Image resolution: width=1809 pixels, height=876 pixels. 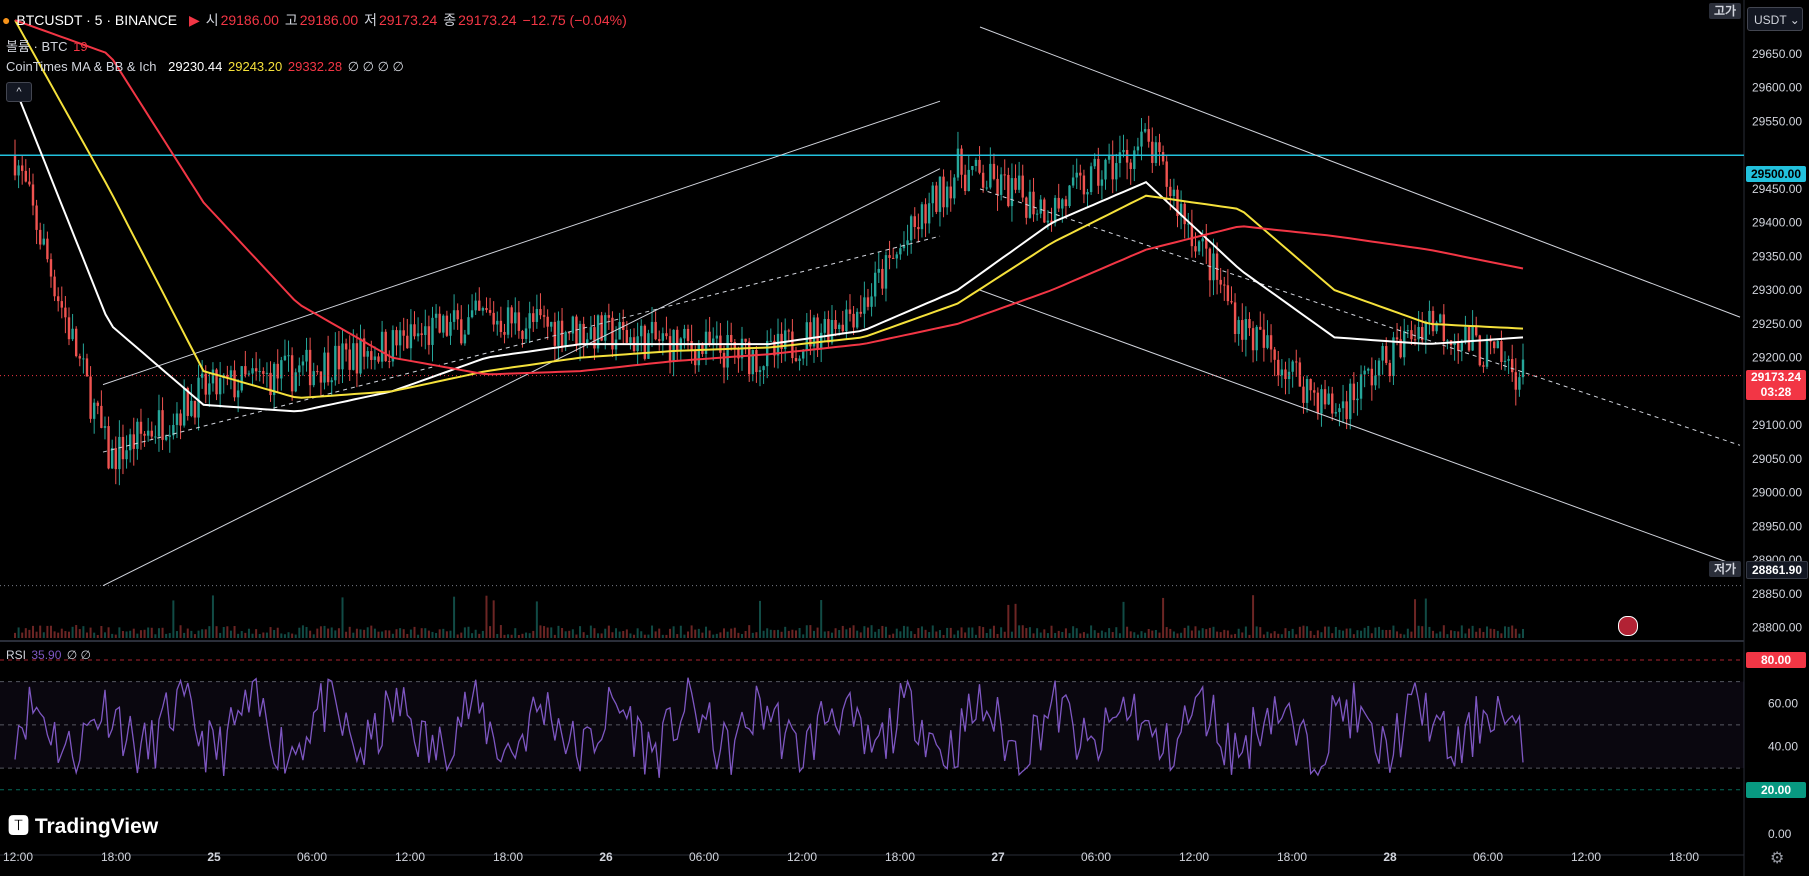 What do you see at coordinates (1194, 857) in the screenshot?
I see `time-tick-label: 12:00` at bounding box center [1194, 857].